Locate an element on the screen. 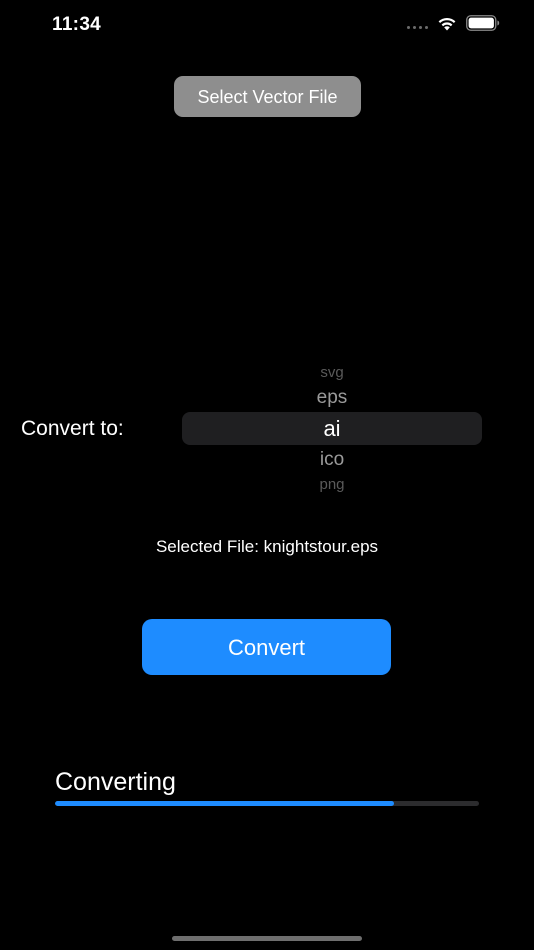 This screenshot has width=534, height=950. battery-icon is located at coordinates (483, 23).